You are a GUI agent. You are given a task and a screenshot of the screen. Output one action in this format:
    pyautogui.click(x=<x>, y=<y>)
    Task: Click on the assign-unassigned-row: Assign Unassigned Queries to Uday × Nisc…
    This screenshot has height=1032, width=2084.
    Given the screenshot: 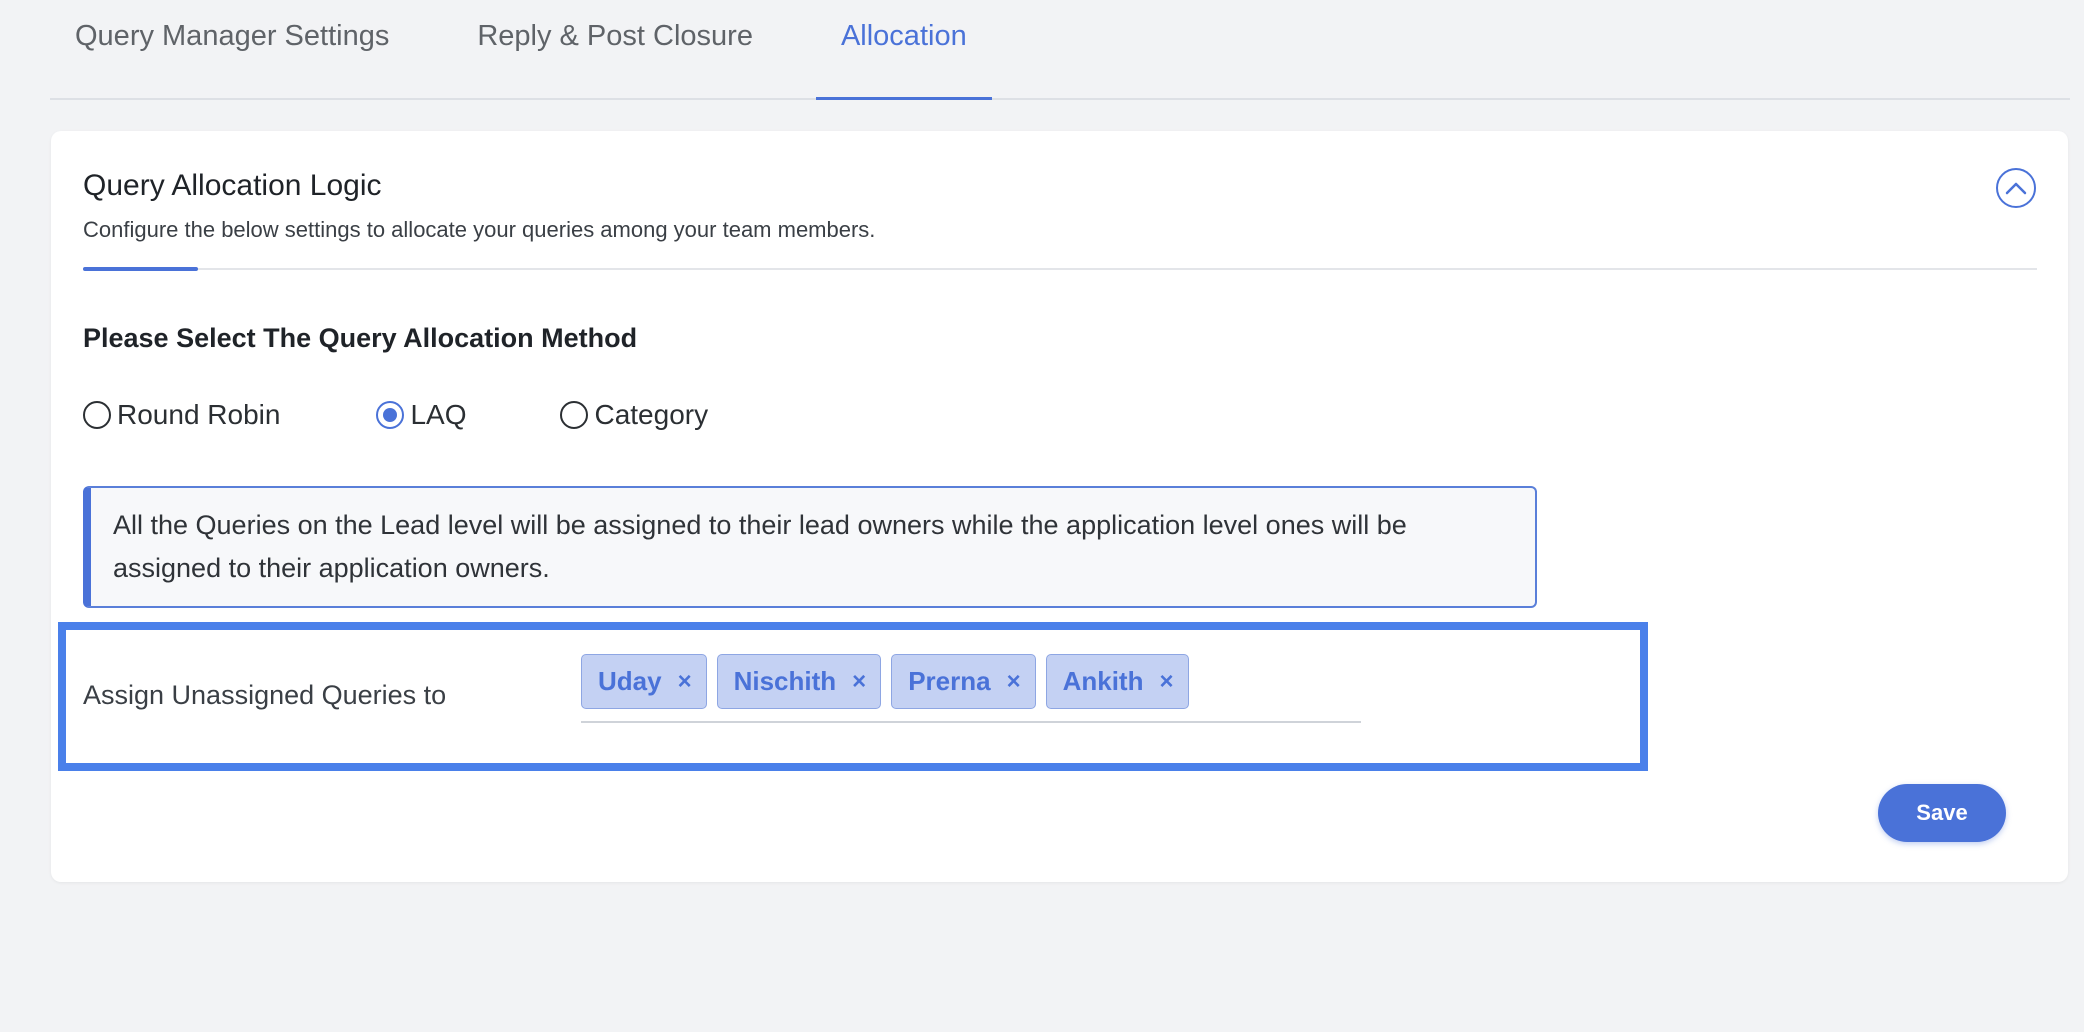 What is the action you would take?
    pyautogui.click(x=853, y=696)
    